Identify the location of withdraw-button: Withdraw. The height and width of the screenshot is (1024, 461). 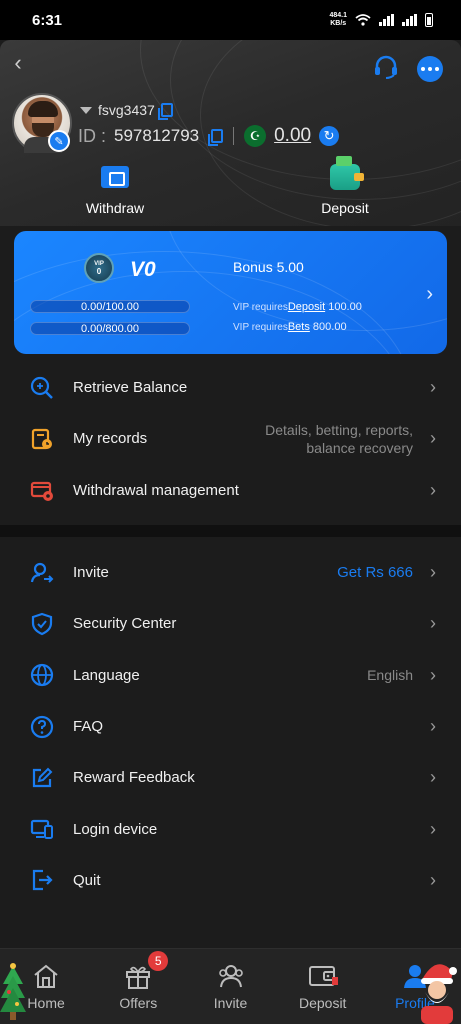
(115, 188).